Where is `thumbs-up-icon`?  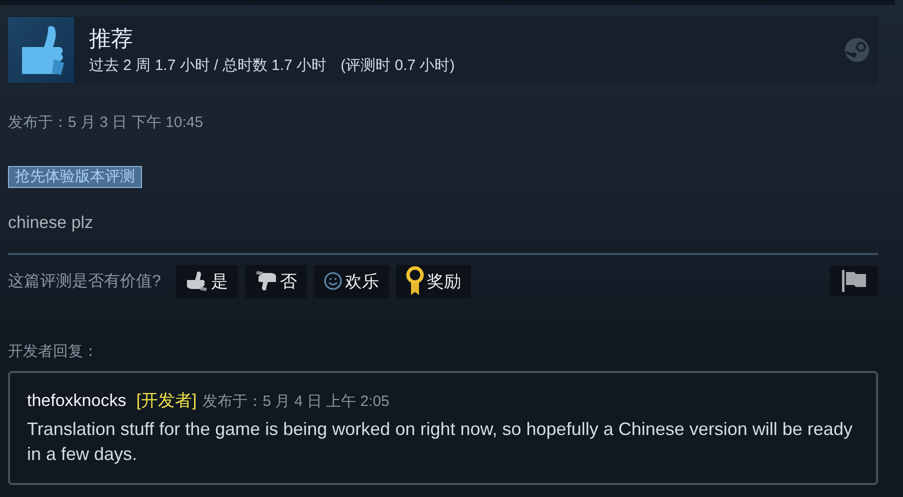 thumbs-up-icon is located at coordinates (197, 281).